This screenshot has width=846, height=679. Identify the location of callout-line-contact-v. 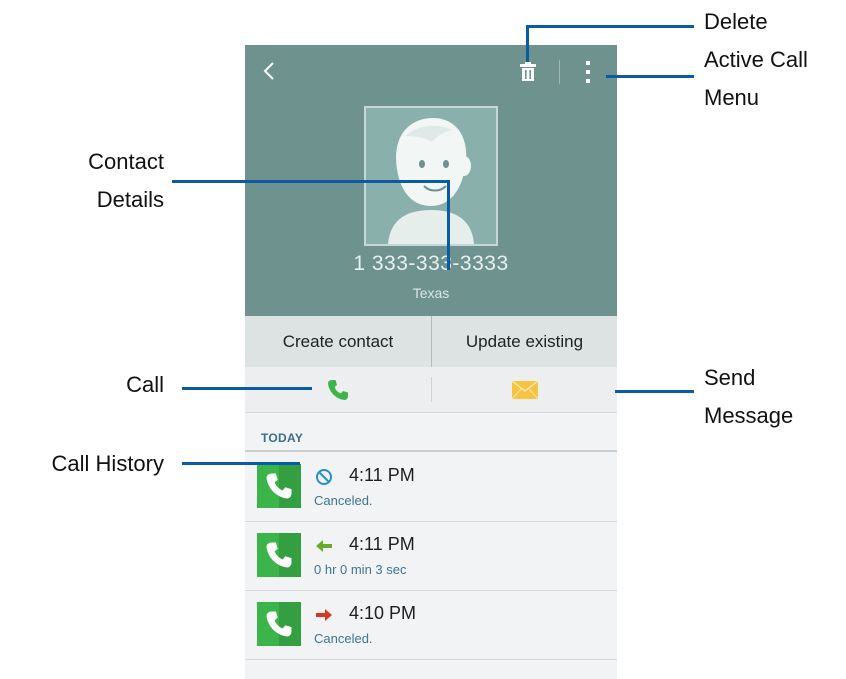
(448, 225).